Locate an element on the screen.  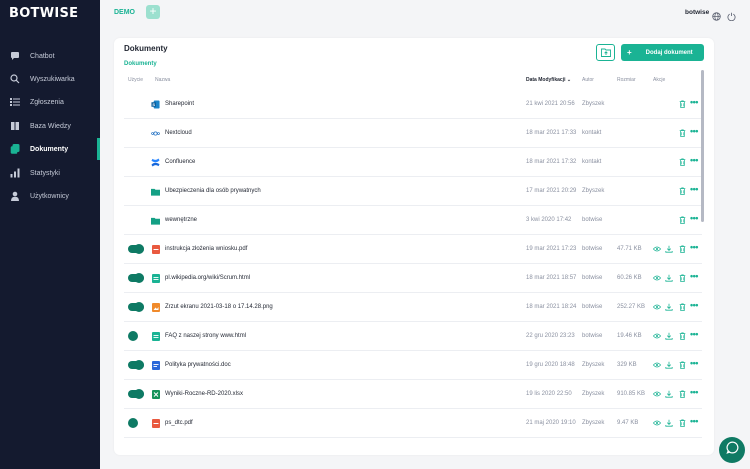
table-row: Confluence 18 mar 2021 17:32 kontakt ••• is located at coordinates (413, 162).